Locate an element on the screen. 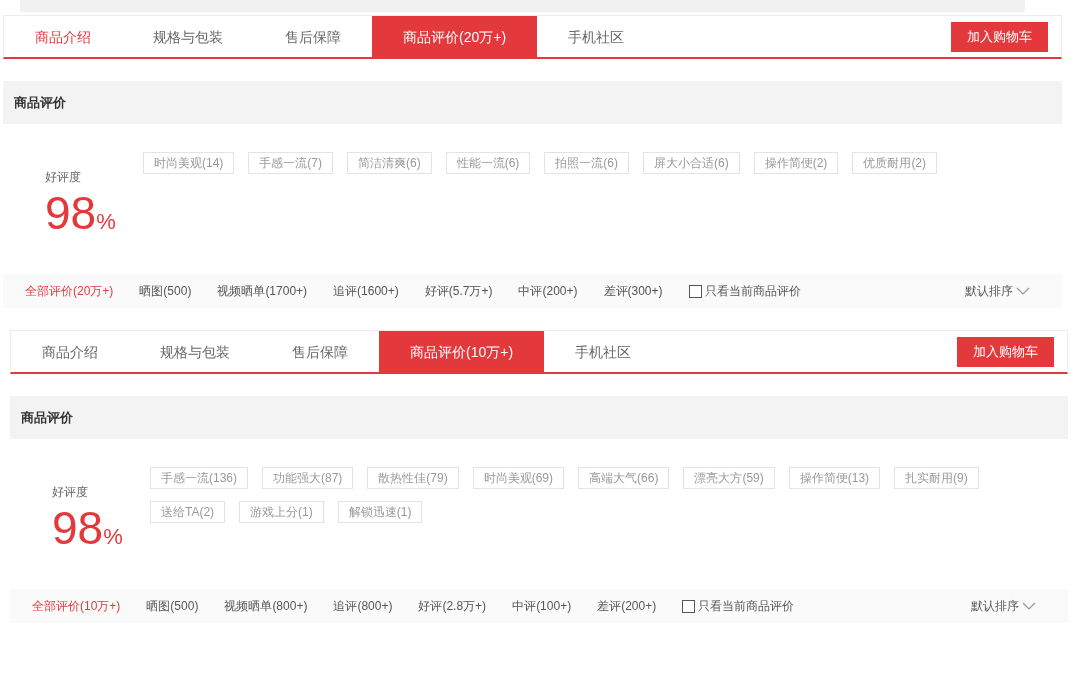 The image size is (1080, 681). review-tag: 简洁清爽(6) is located at coordinates (389, 163).